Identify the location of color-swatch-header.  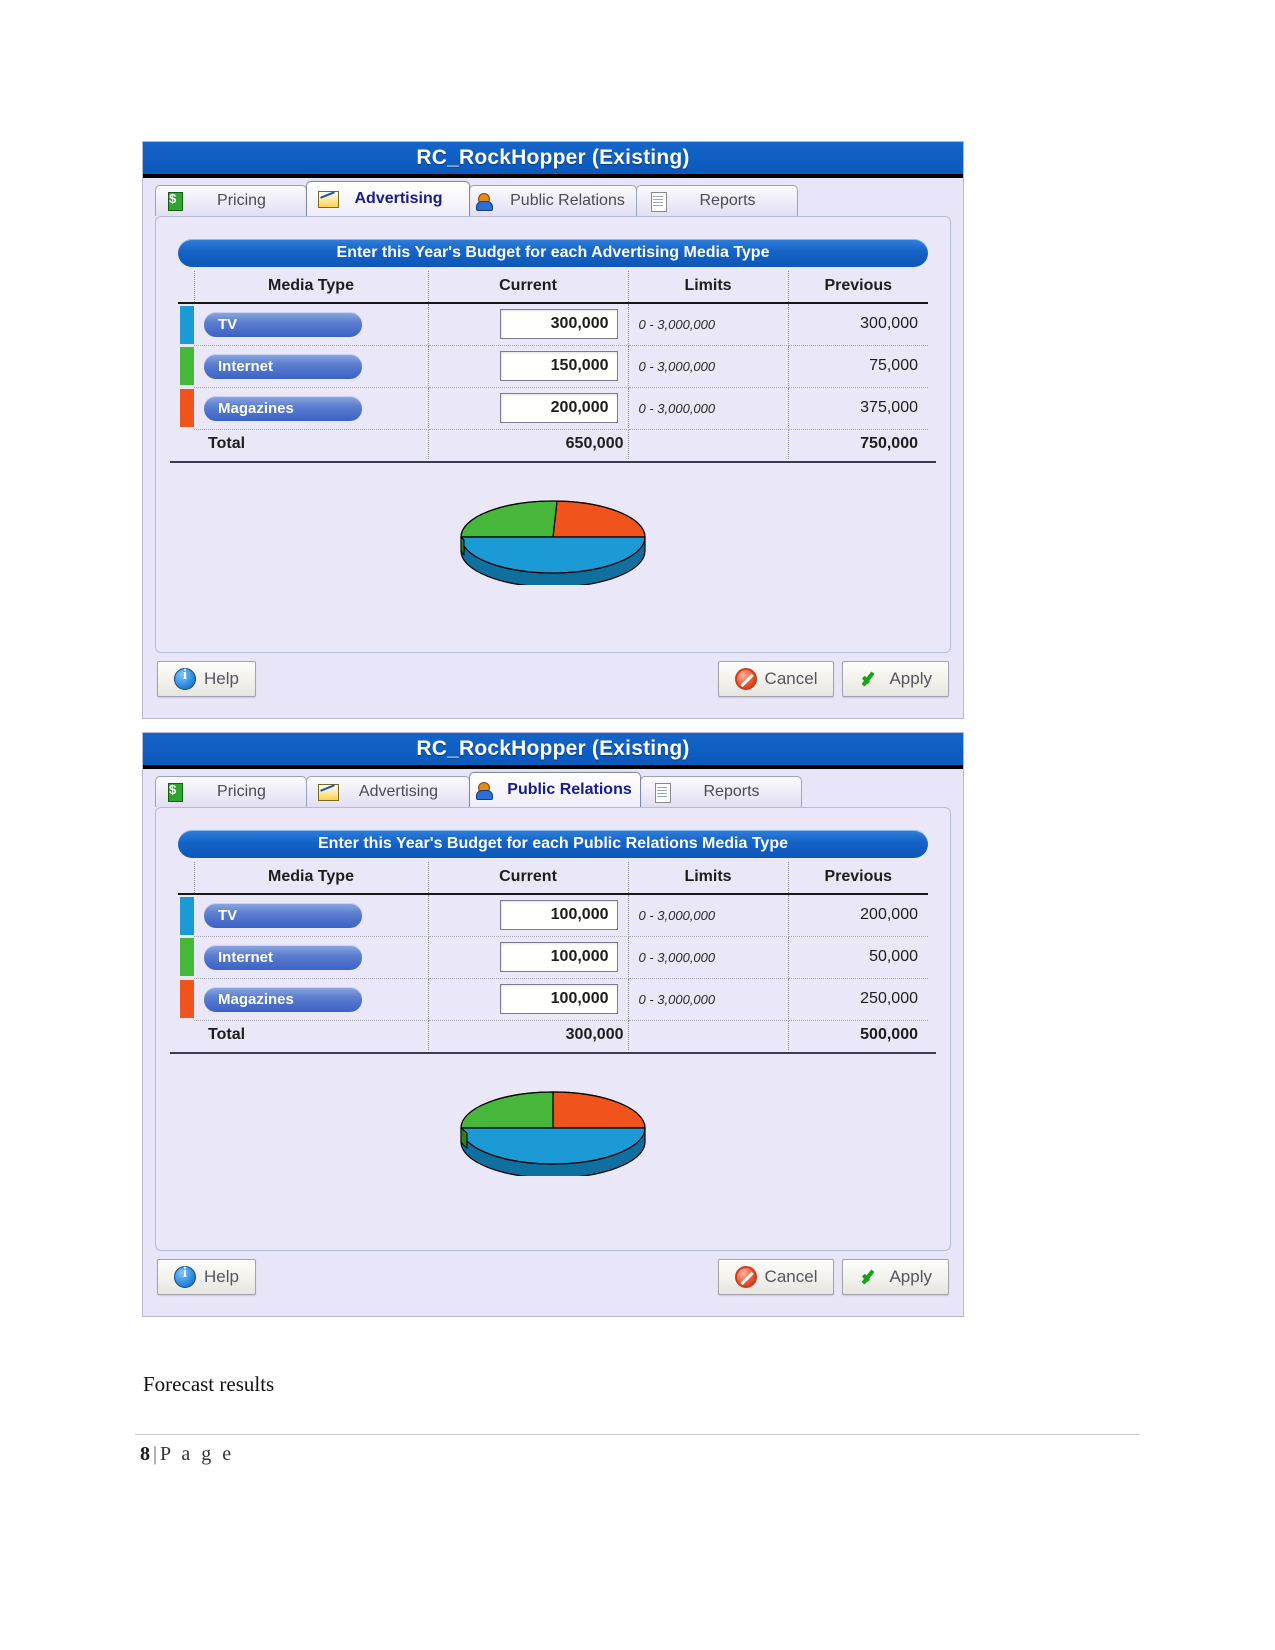
(186, 287).